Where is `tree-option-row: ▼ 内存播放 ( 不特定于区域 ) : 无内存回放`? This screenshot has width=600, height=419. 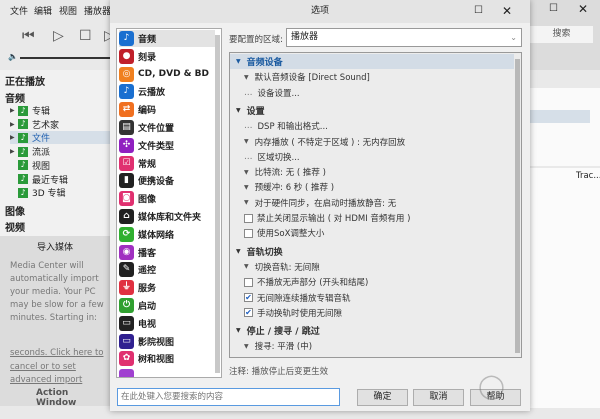 tree-option-row: ▼ 内存播放 ( 不特定于区域 ) : 无内存回放 is located at coordinates (372, 141).